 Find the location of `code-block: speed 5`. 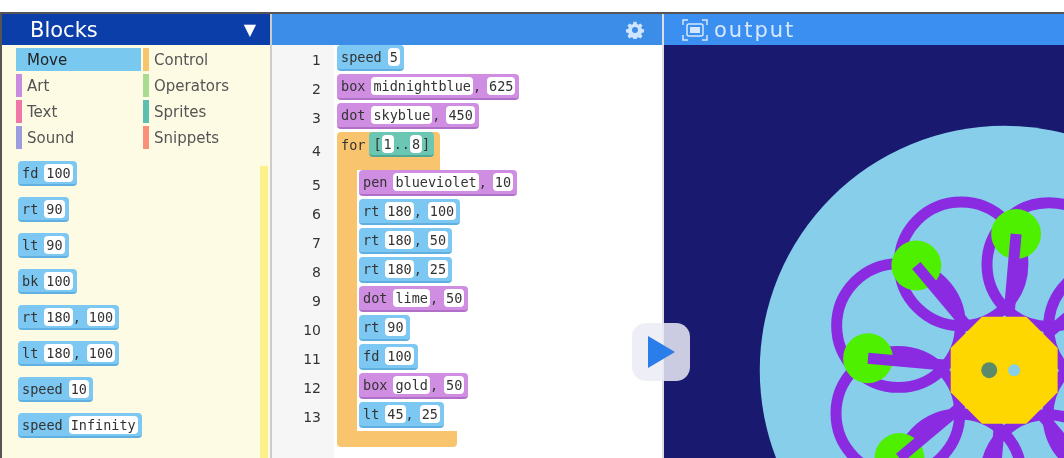

code-block: speed 5 is located at coordinates (370, 58).